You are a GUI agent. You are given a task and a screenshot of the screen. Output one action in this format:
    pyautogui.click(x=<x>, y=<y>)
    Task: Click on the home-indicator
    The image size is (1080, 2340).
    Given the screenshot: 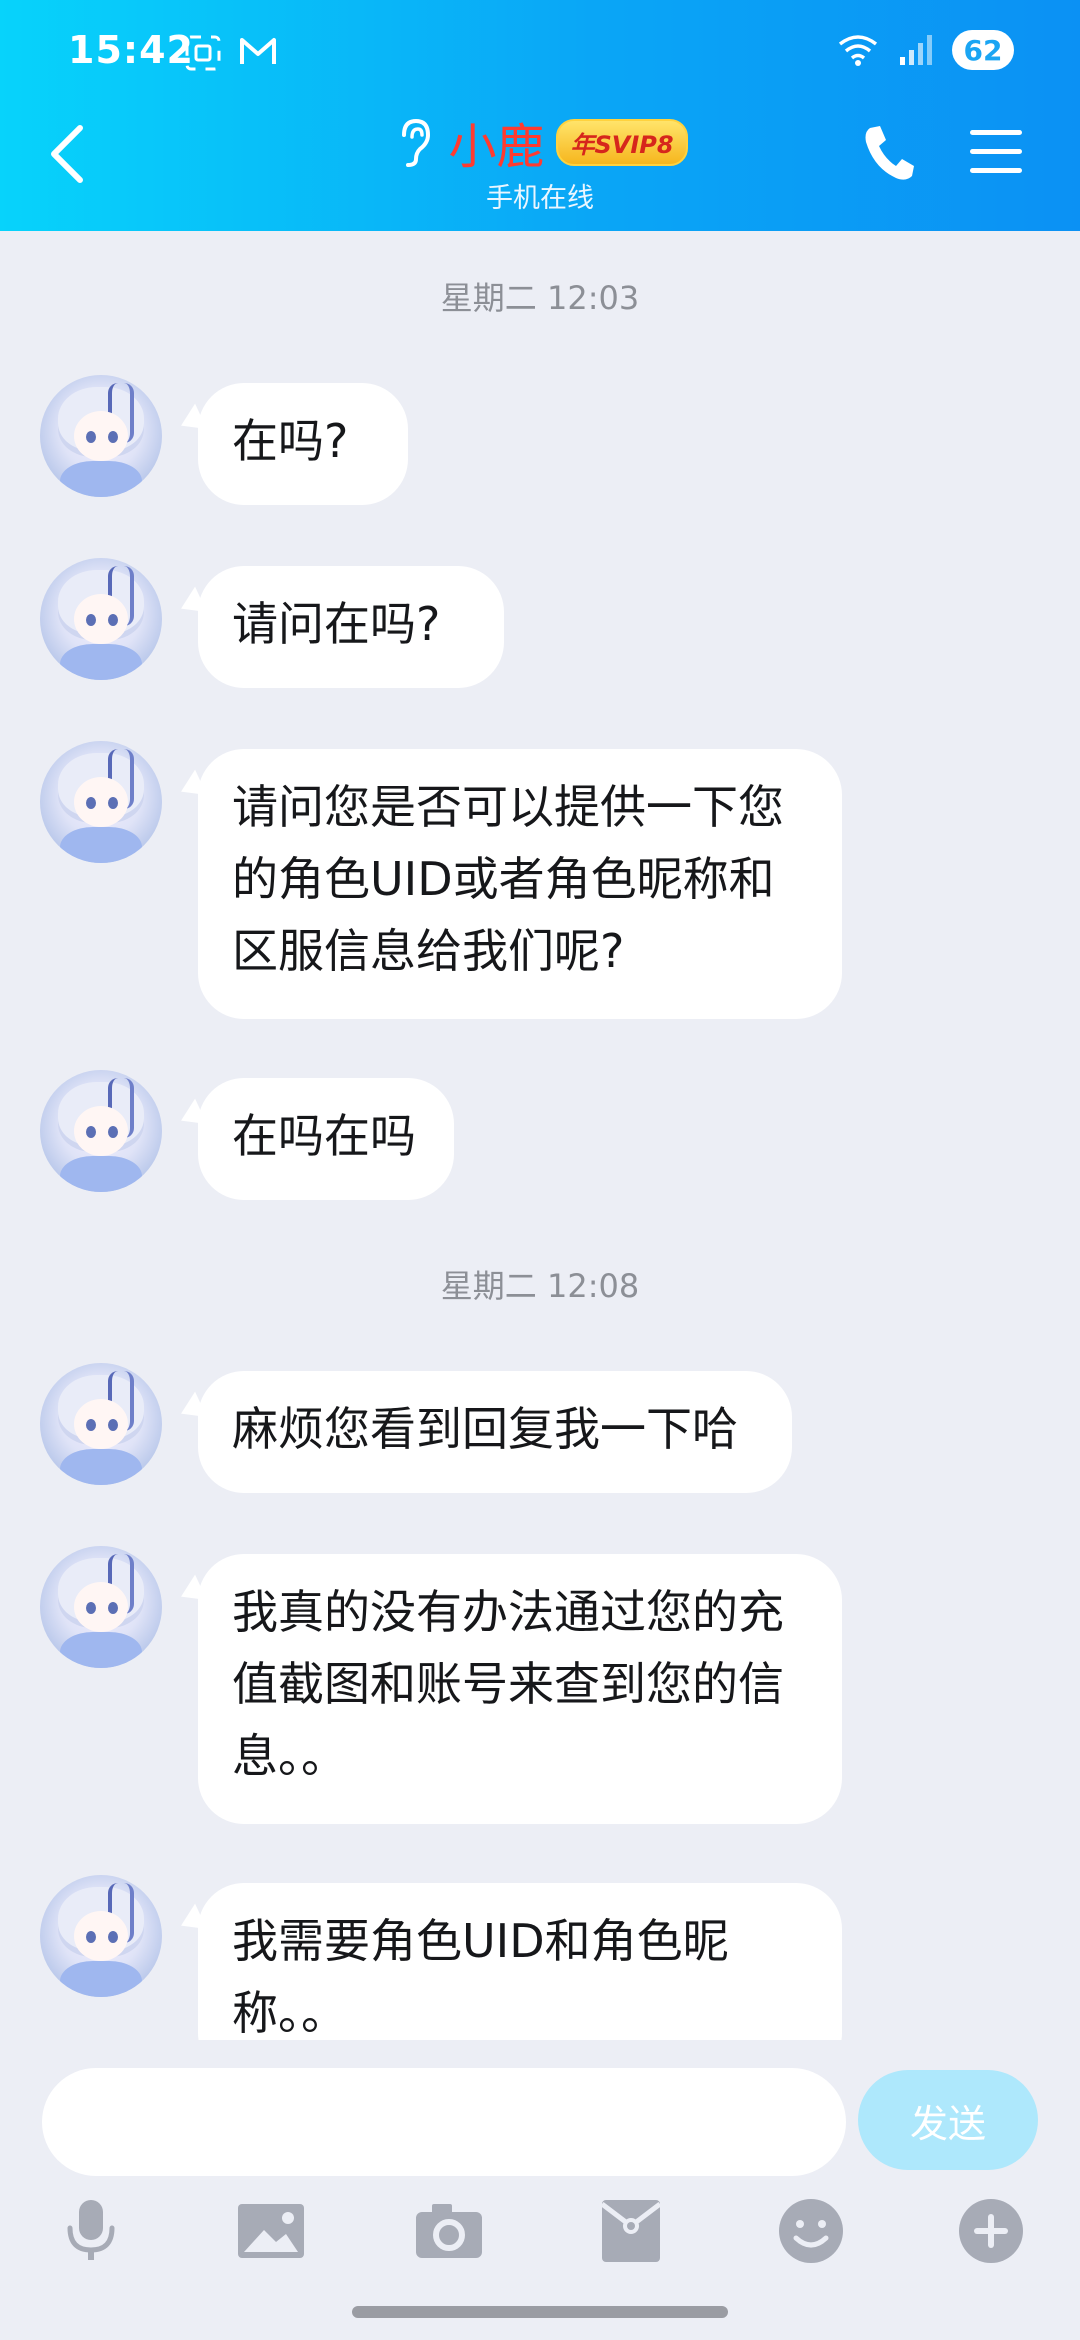 What is the action you would take?
    pyautogui.click(x=540, y=2312)
    